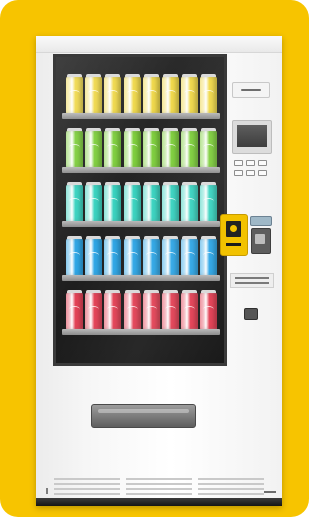 The image size is (320, 517). I want to click on control-screen, so click(252, 136).